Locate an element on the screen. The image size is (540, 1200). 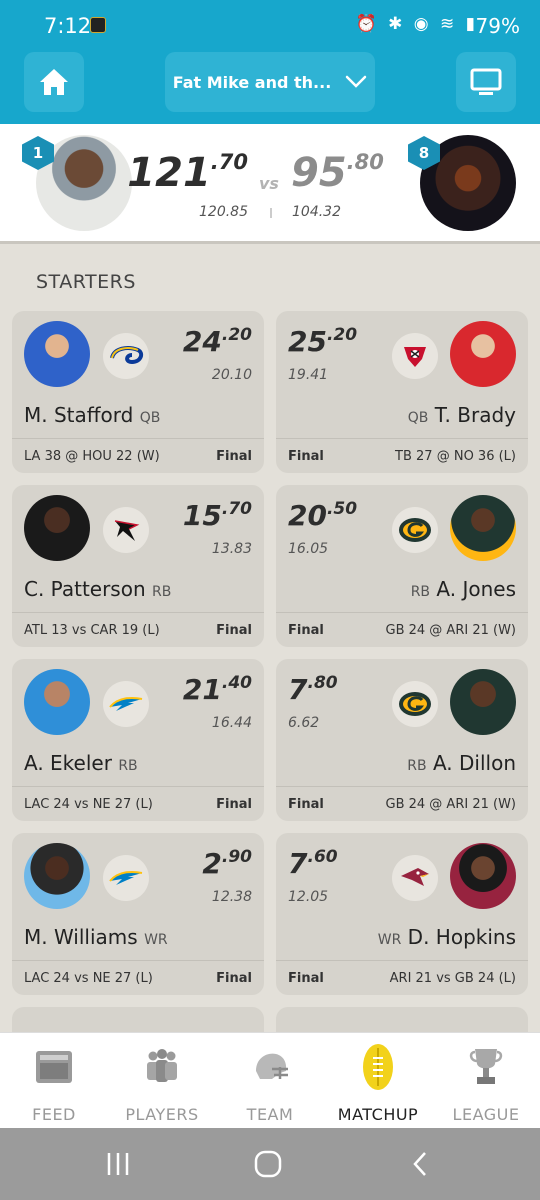
player-projected-points: 16.05 is located at coordinates (308, 549).